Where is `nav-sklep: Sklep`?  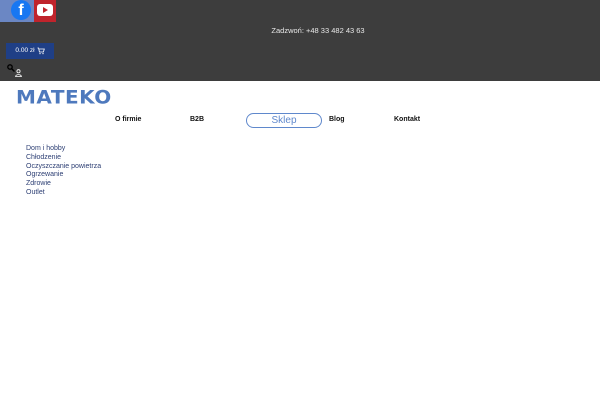 nav-sklep: Sklep is located at coordinates (284, 120).